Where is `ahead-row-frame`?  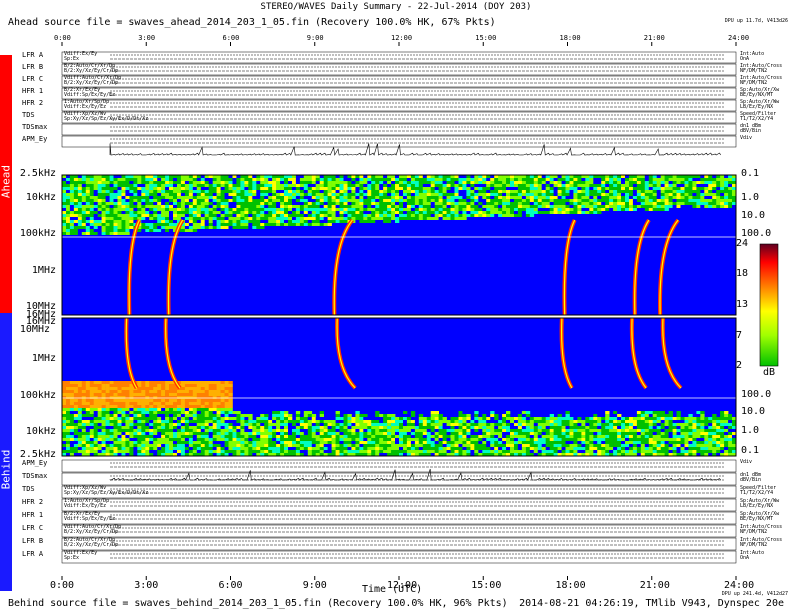 ahead-row-frame is located at coordinates (399, 81).